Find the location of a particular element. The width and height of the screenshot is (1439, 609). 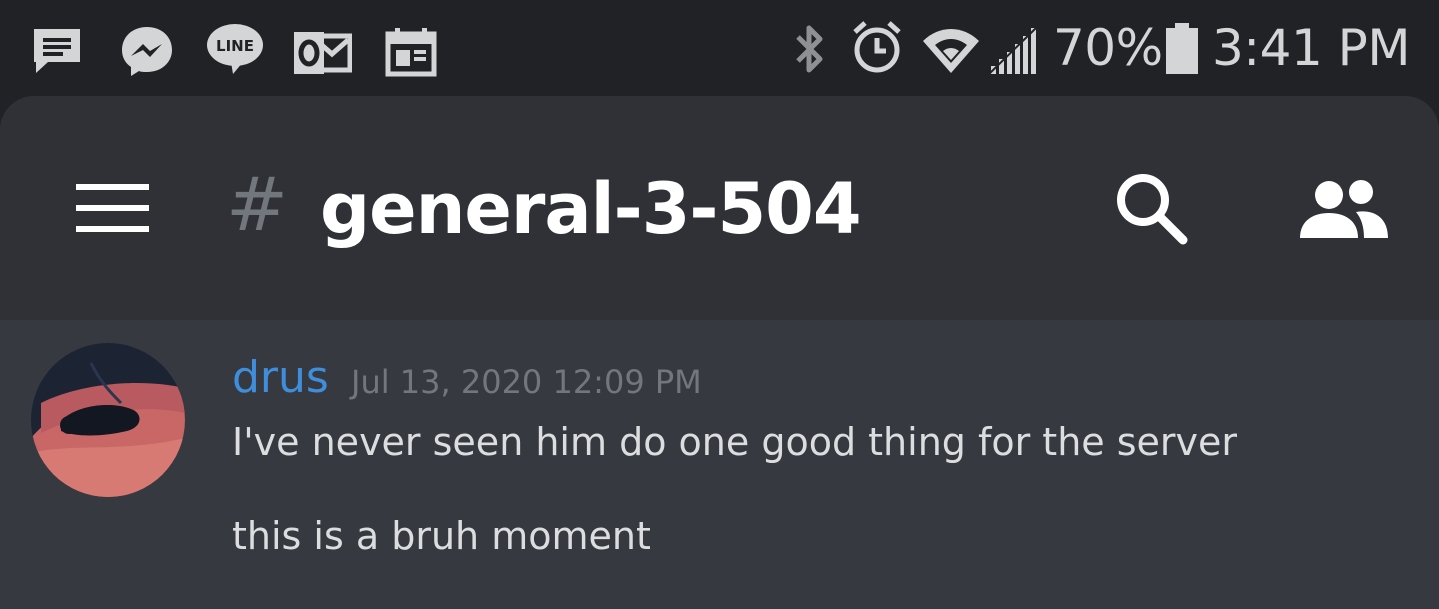

search-icon is located at coordinates (1151, 208).